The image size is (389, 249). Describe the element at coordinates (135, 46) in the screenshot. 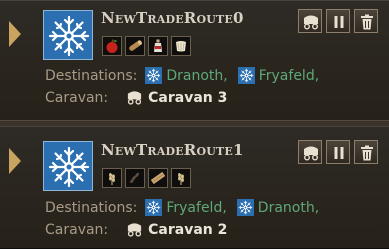

I see `wood-log-icon` at that location.